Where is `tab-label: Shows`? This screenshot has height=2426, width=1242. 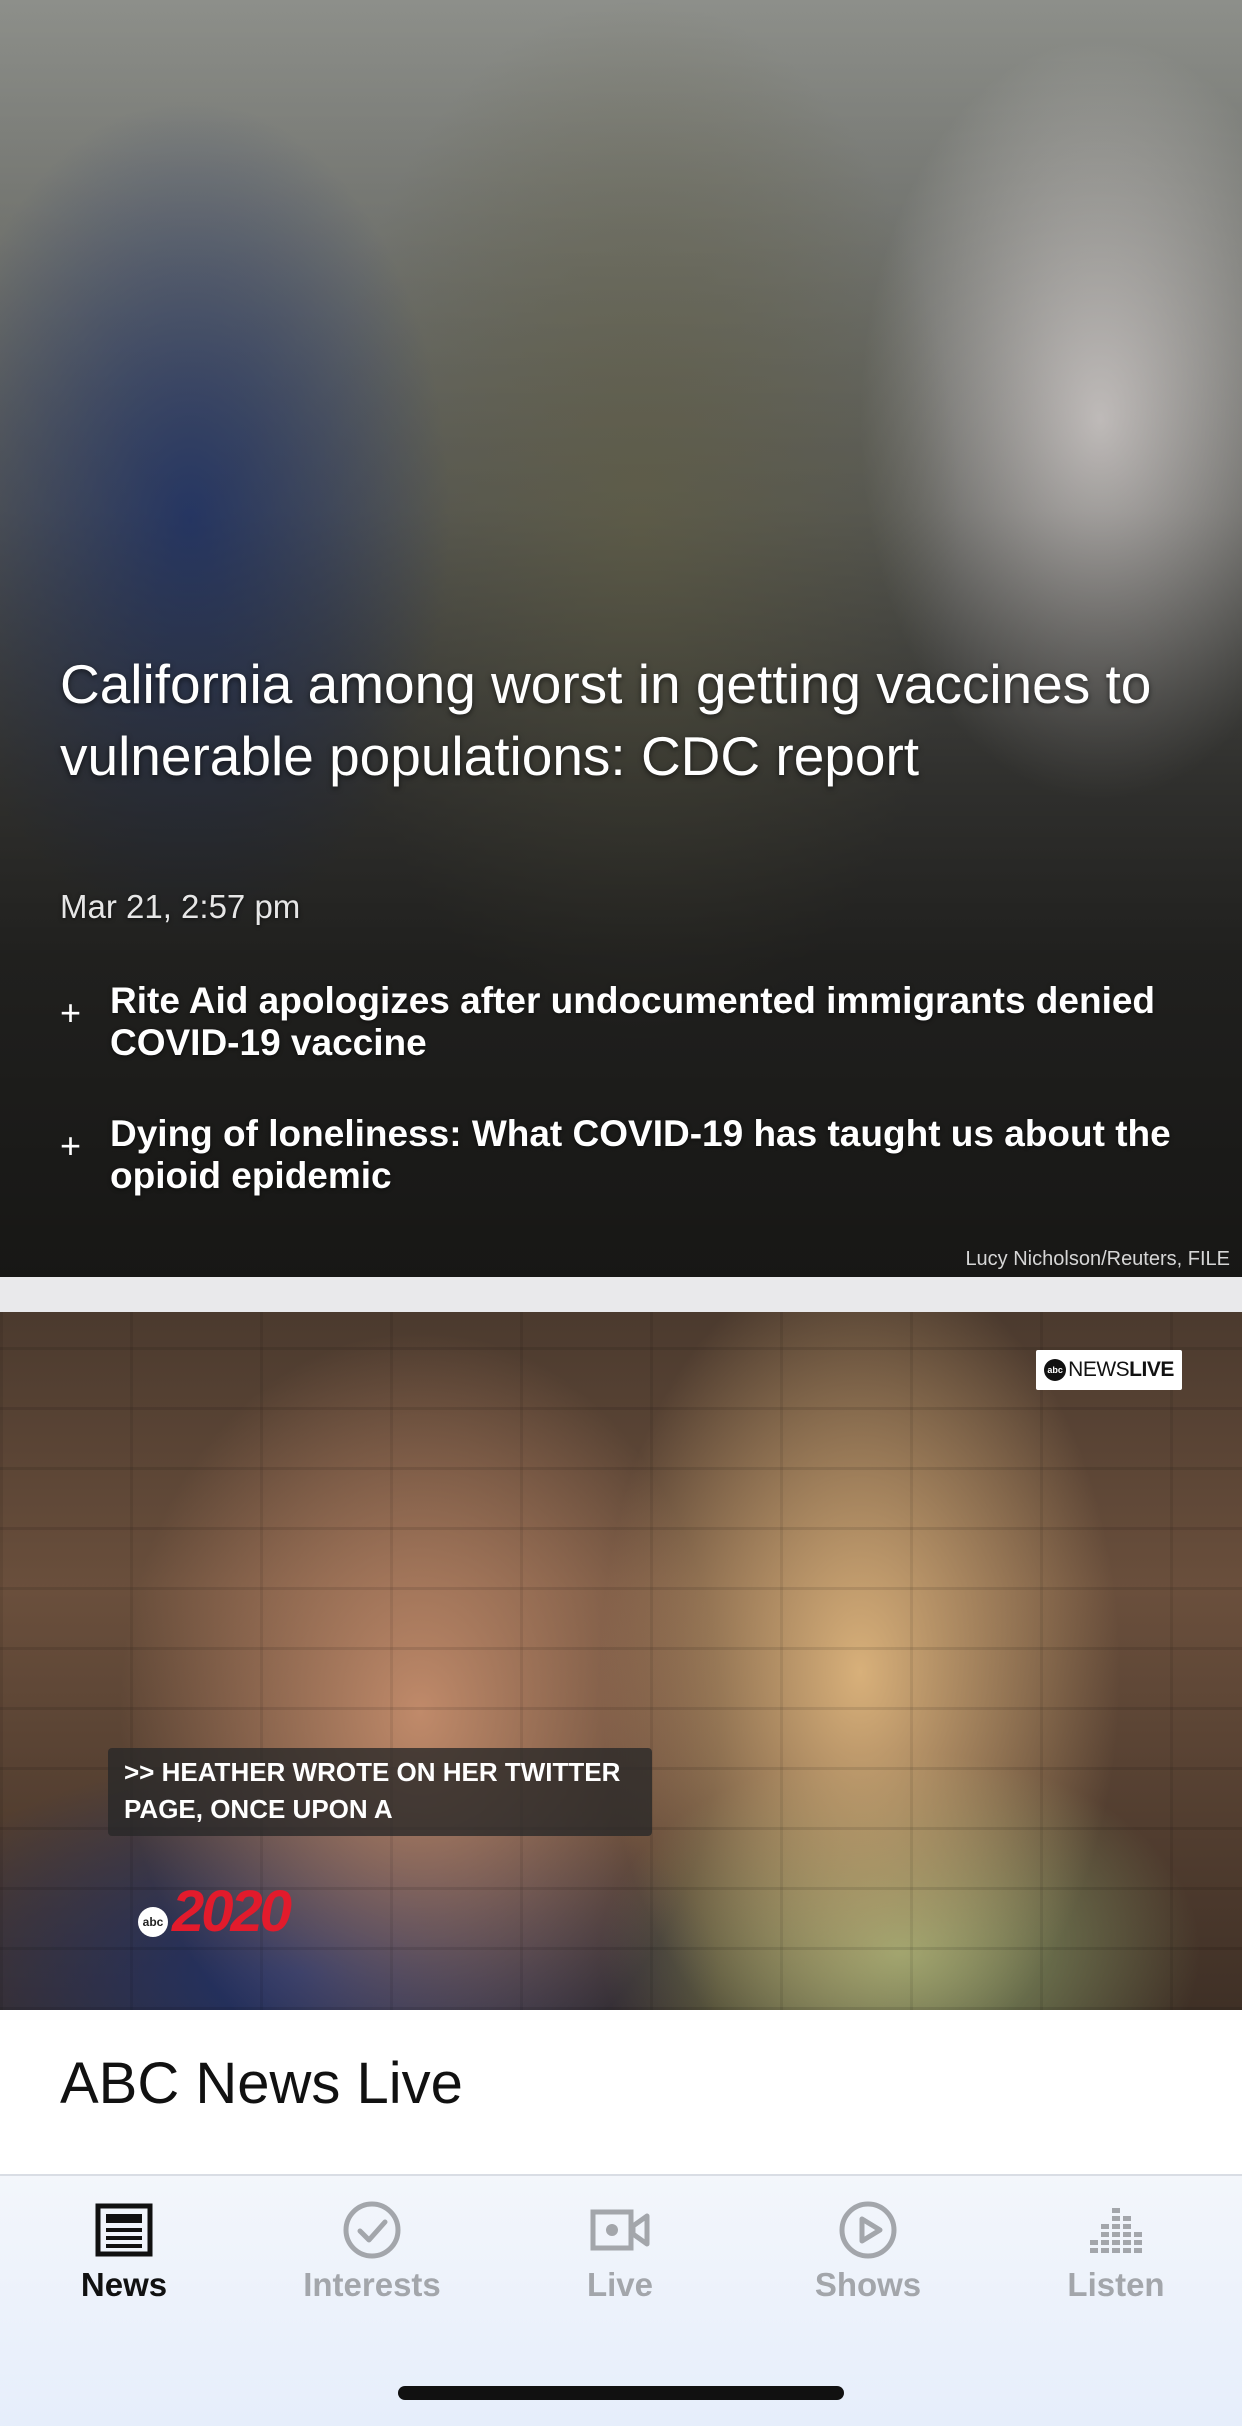
tab-label: Shows is located at coordinates (868, 2284).